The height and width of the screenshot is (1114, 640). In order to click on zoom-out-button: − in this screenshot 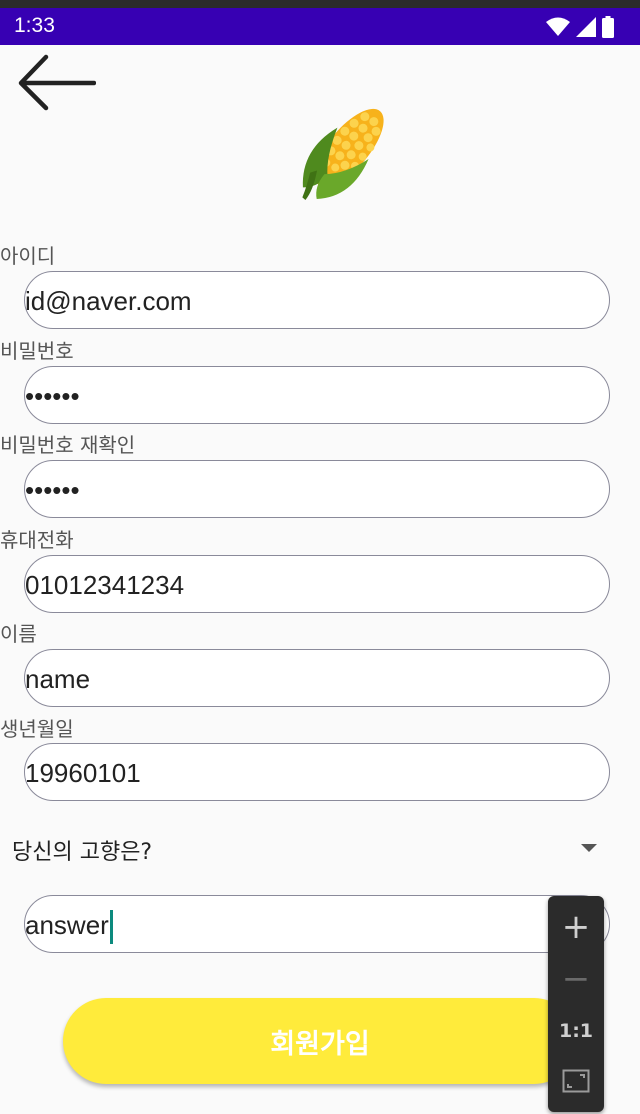, I will do `click(576, 979)`.